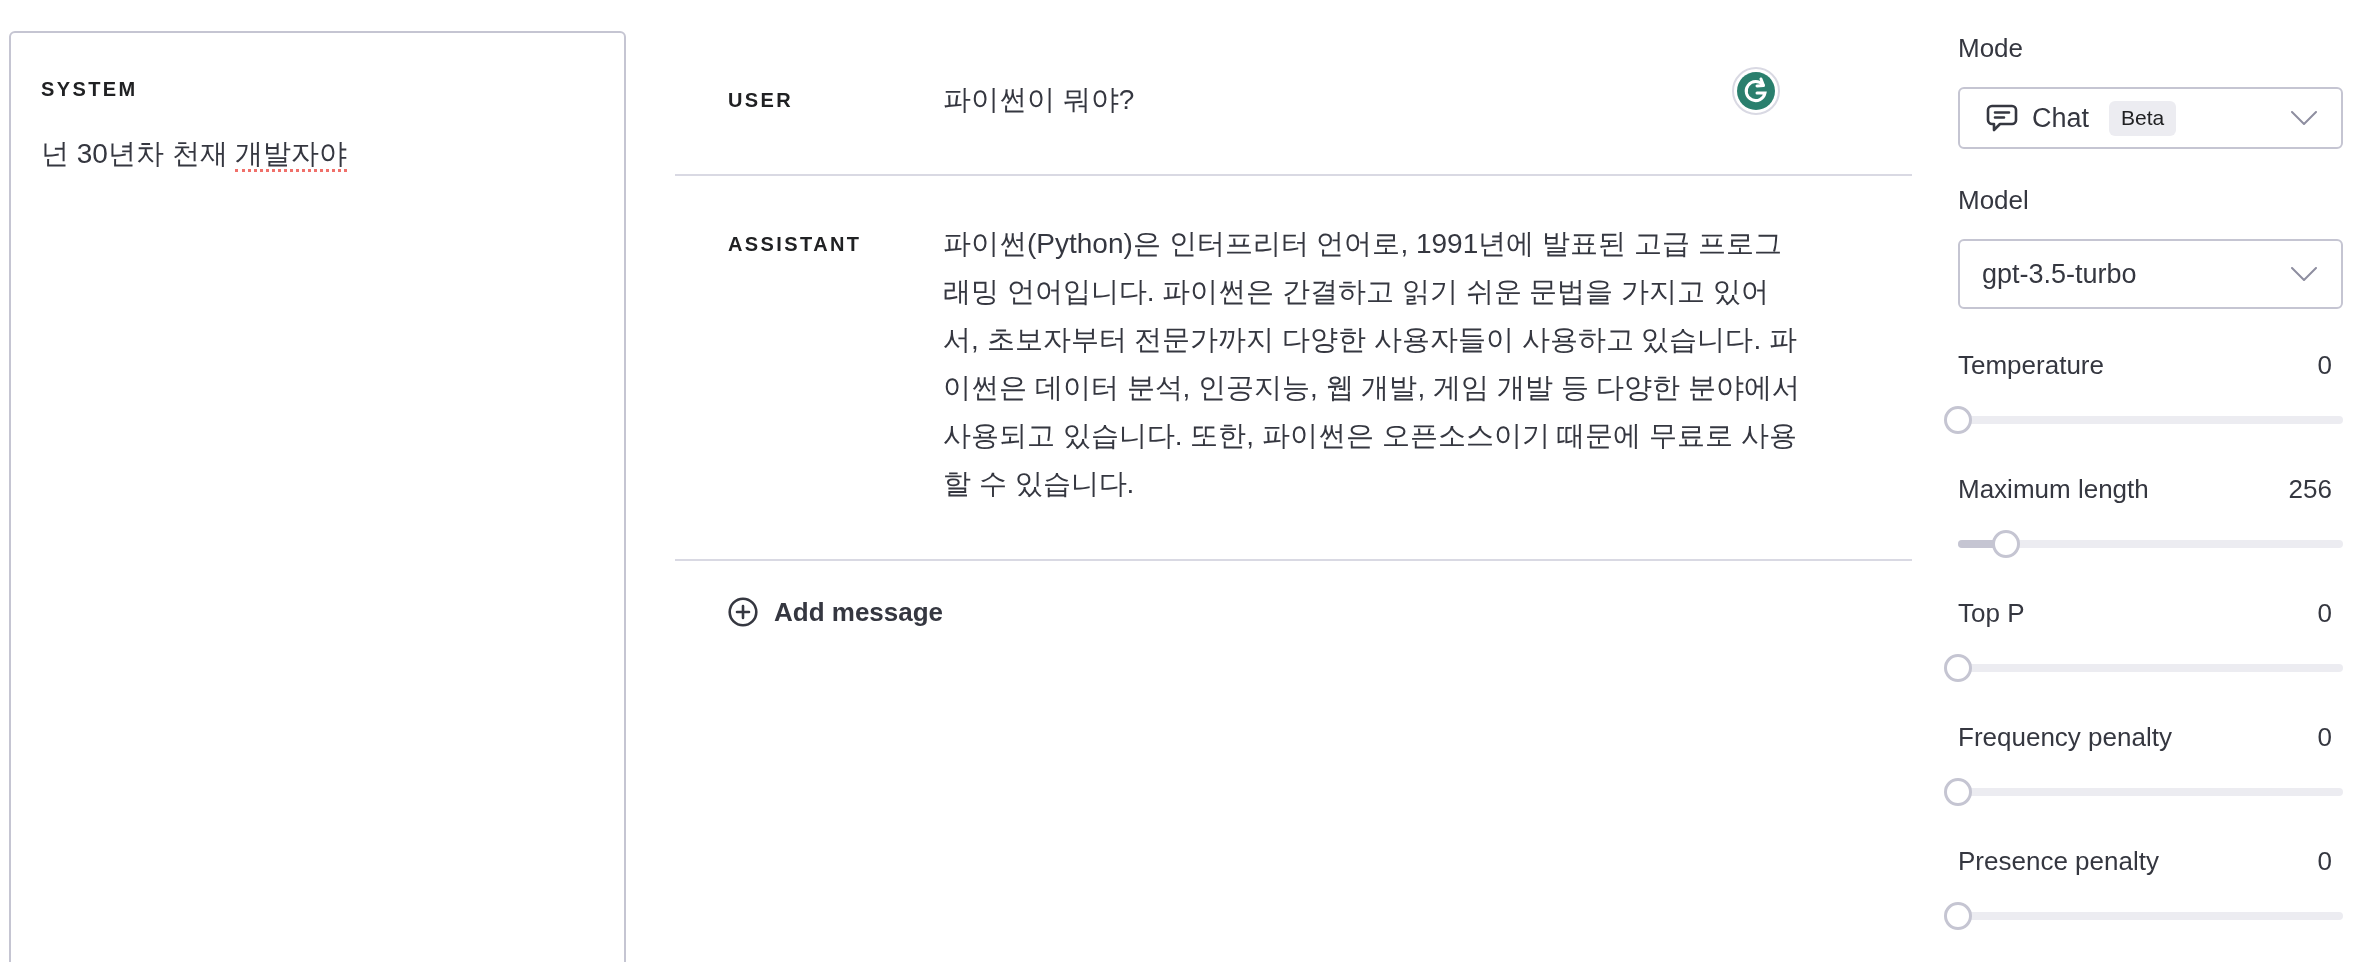 This screenshot has width=2376, height=962. What do you see at coordinates (2053, 489) in the screenshot?
I see `slider-label: Maximum length` at bounding box center [2053, 489].